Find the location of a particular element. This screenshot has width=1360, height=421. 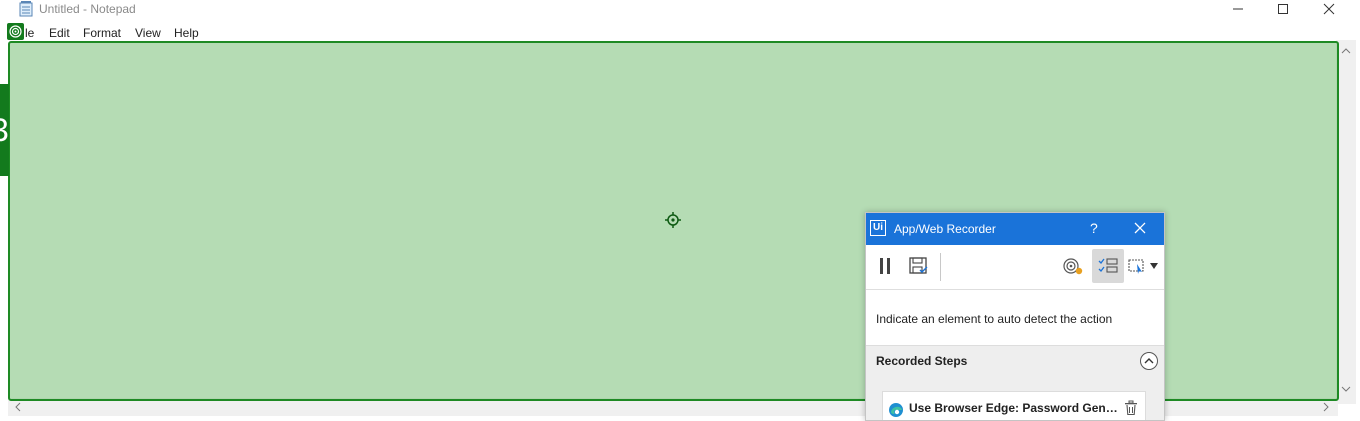

close-button is located at coordinates (1329, 10).